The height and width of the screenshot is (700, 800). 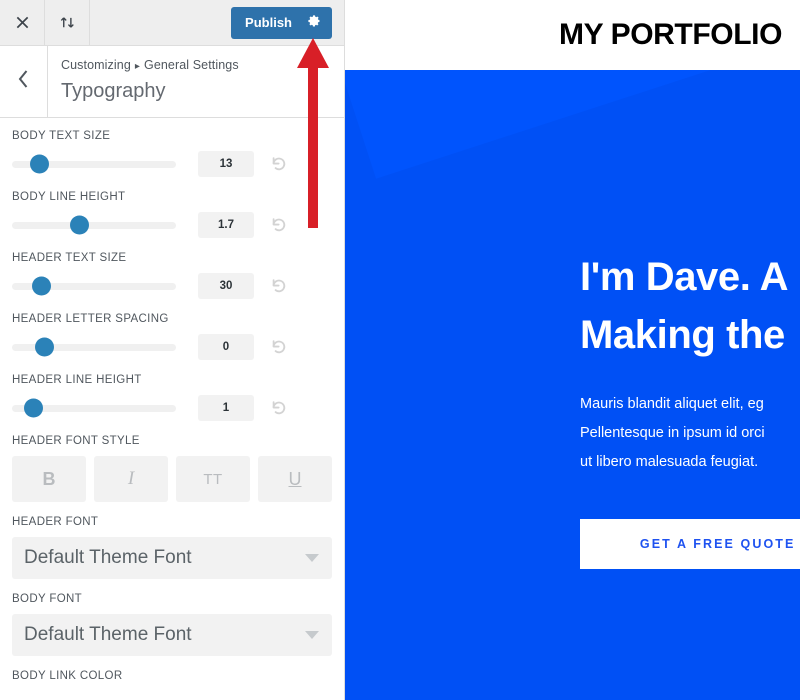 I want to click on collapse-sidebar-button, so click(x=67, y=22).